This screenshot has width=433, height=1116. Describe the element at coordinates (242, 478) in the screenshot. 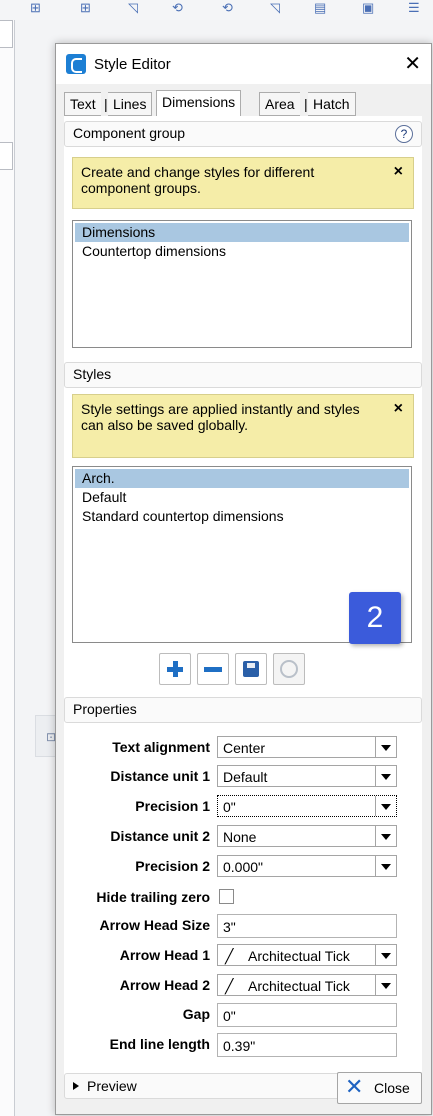

I see `list-item: Arch.` at that location.